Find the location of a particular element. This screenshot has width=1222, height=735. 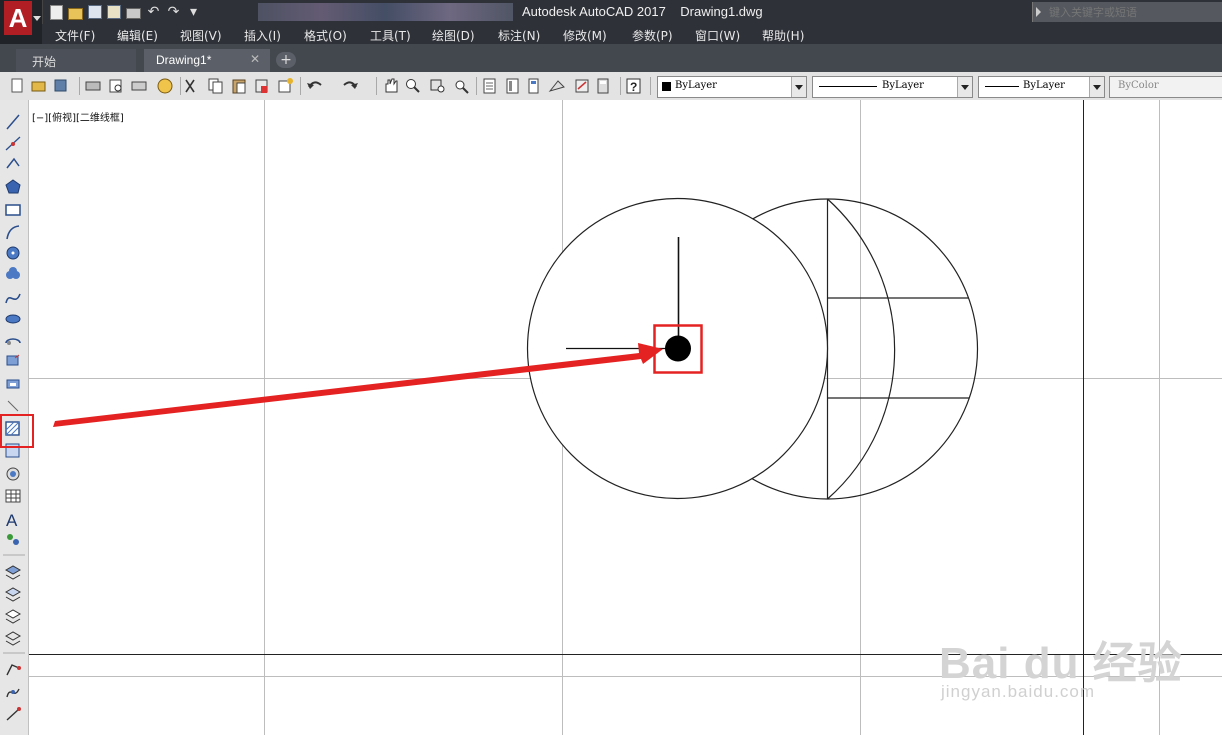

help-icon: ? is located at coordinates (633, 86).